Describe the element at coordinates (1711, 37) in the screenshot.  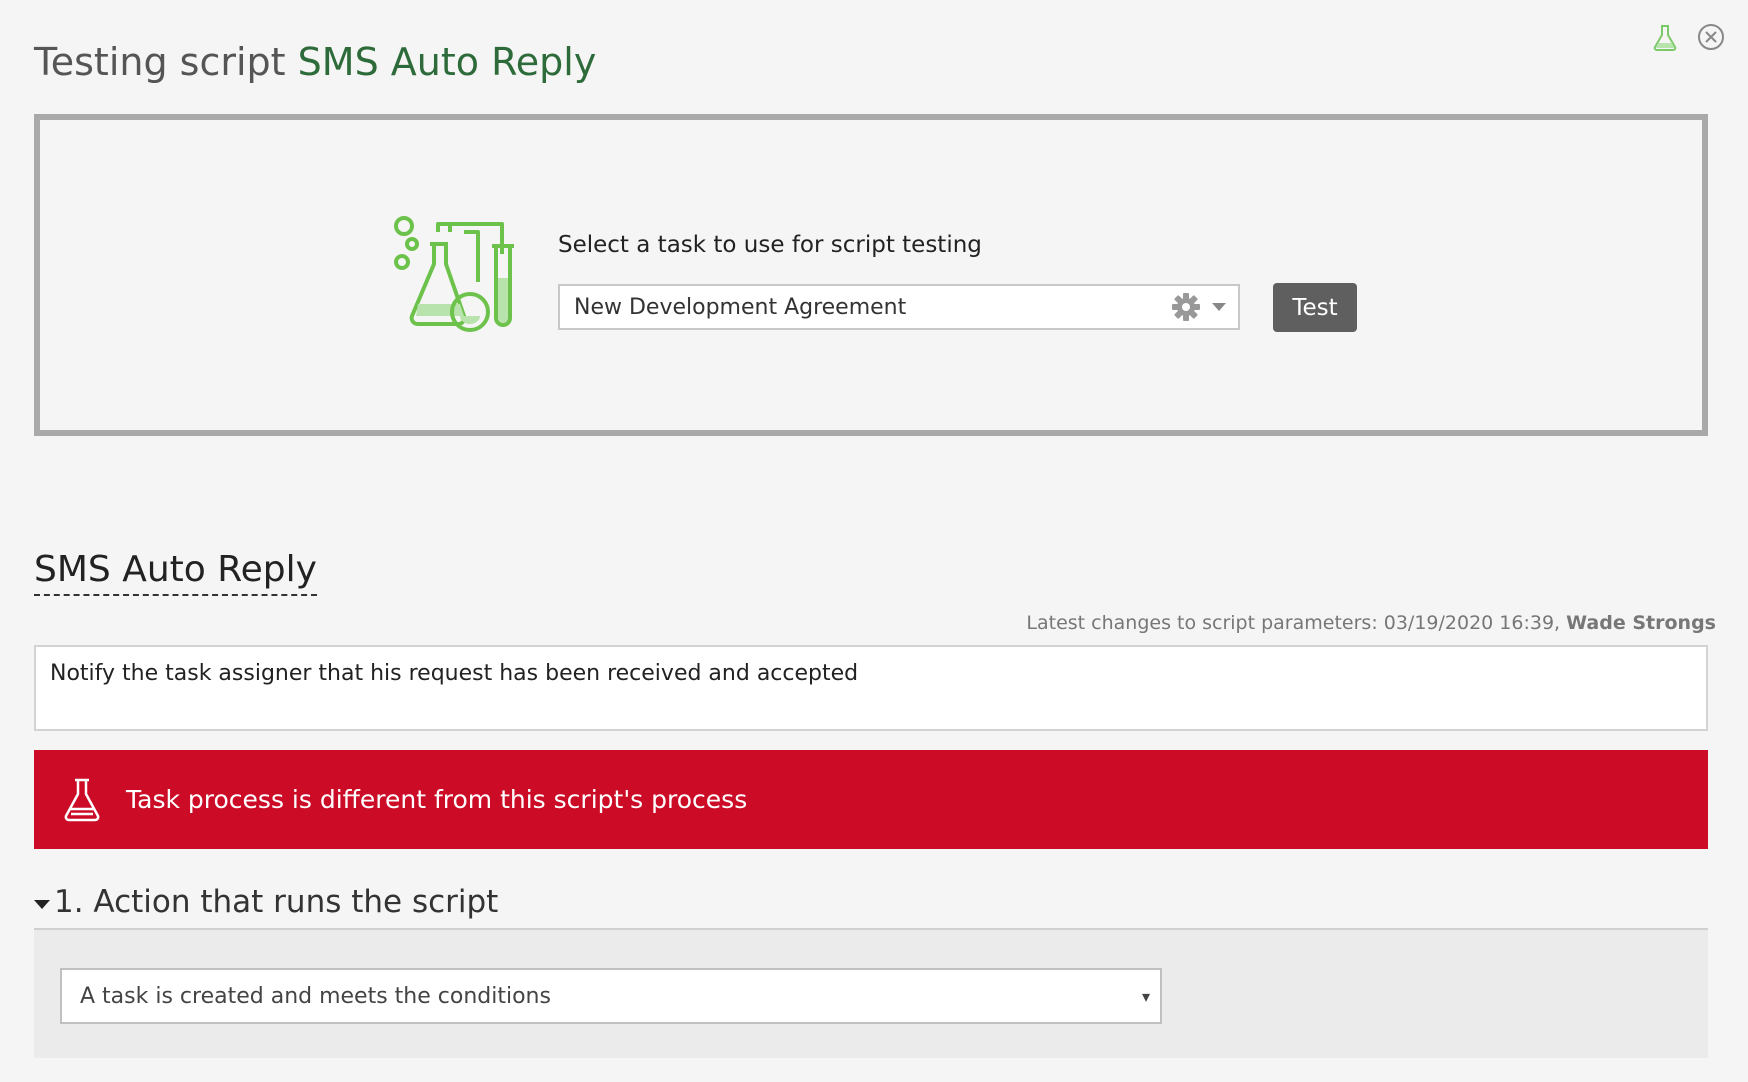
I see `close-circle-icon` at that location.